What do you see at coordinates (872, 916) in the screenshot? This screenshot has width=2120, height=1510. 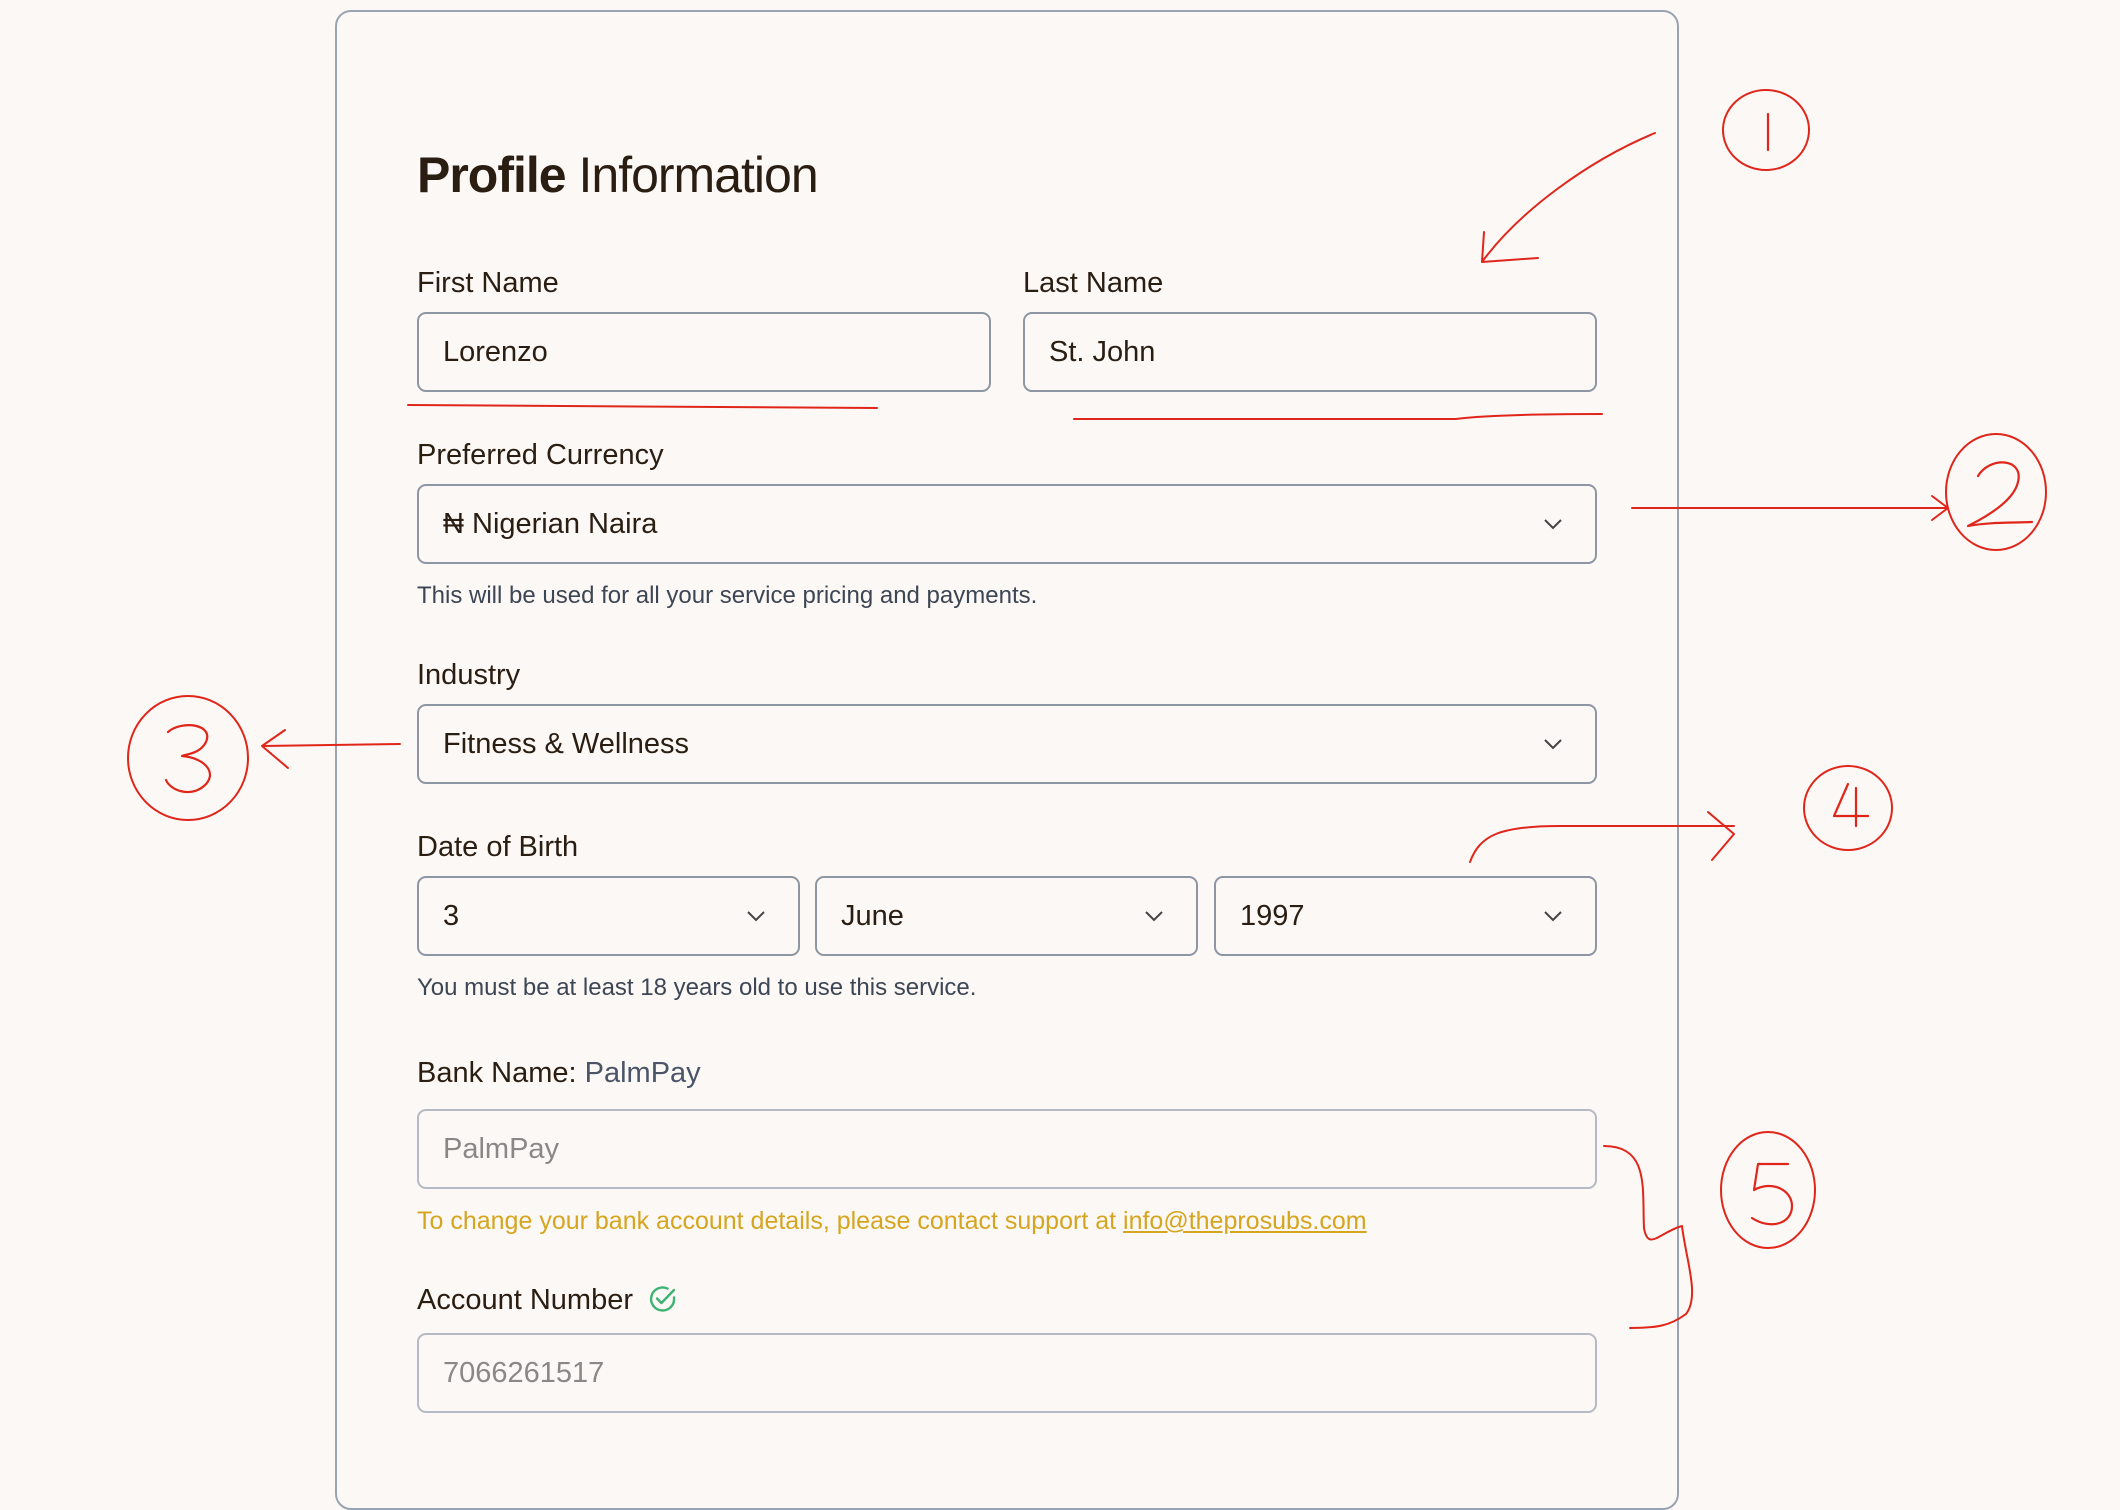 I see `dob-month-value: June` at bounding box center [872, 916].